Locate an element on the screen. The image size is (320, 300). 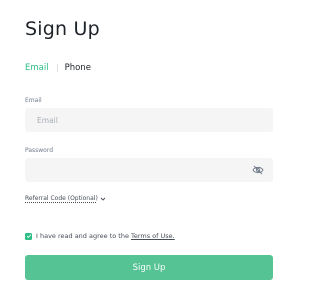
tab-phone: Phone is located at coordinates (78, 68).